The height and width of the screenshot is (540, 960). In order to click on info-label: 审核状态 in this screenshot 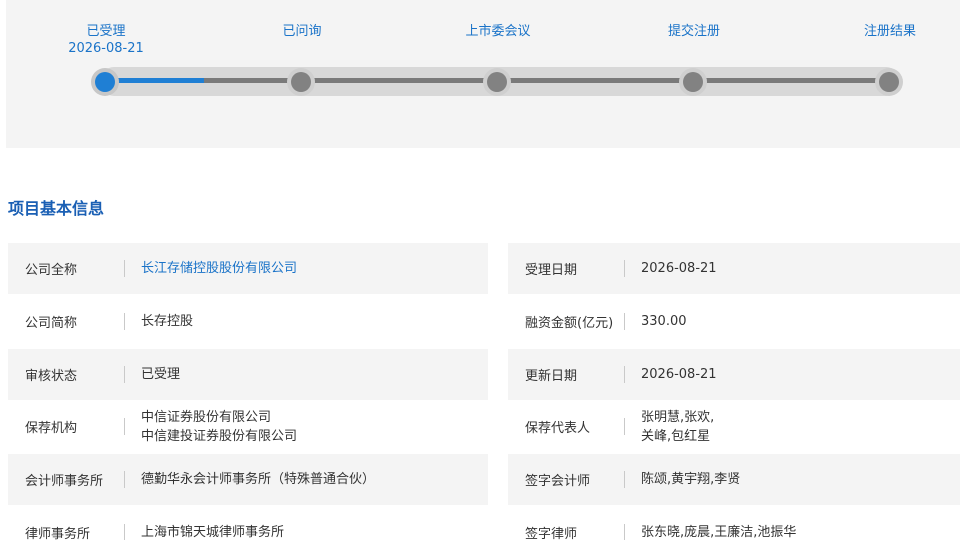, I will do `click(51, 376)`.